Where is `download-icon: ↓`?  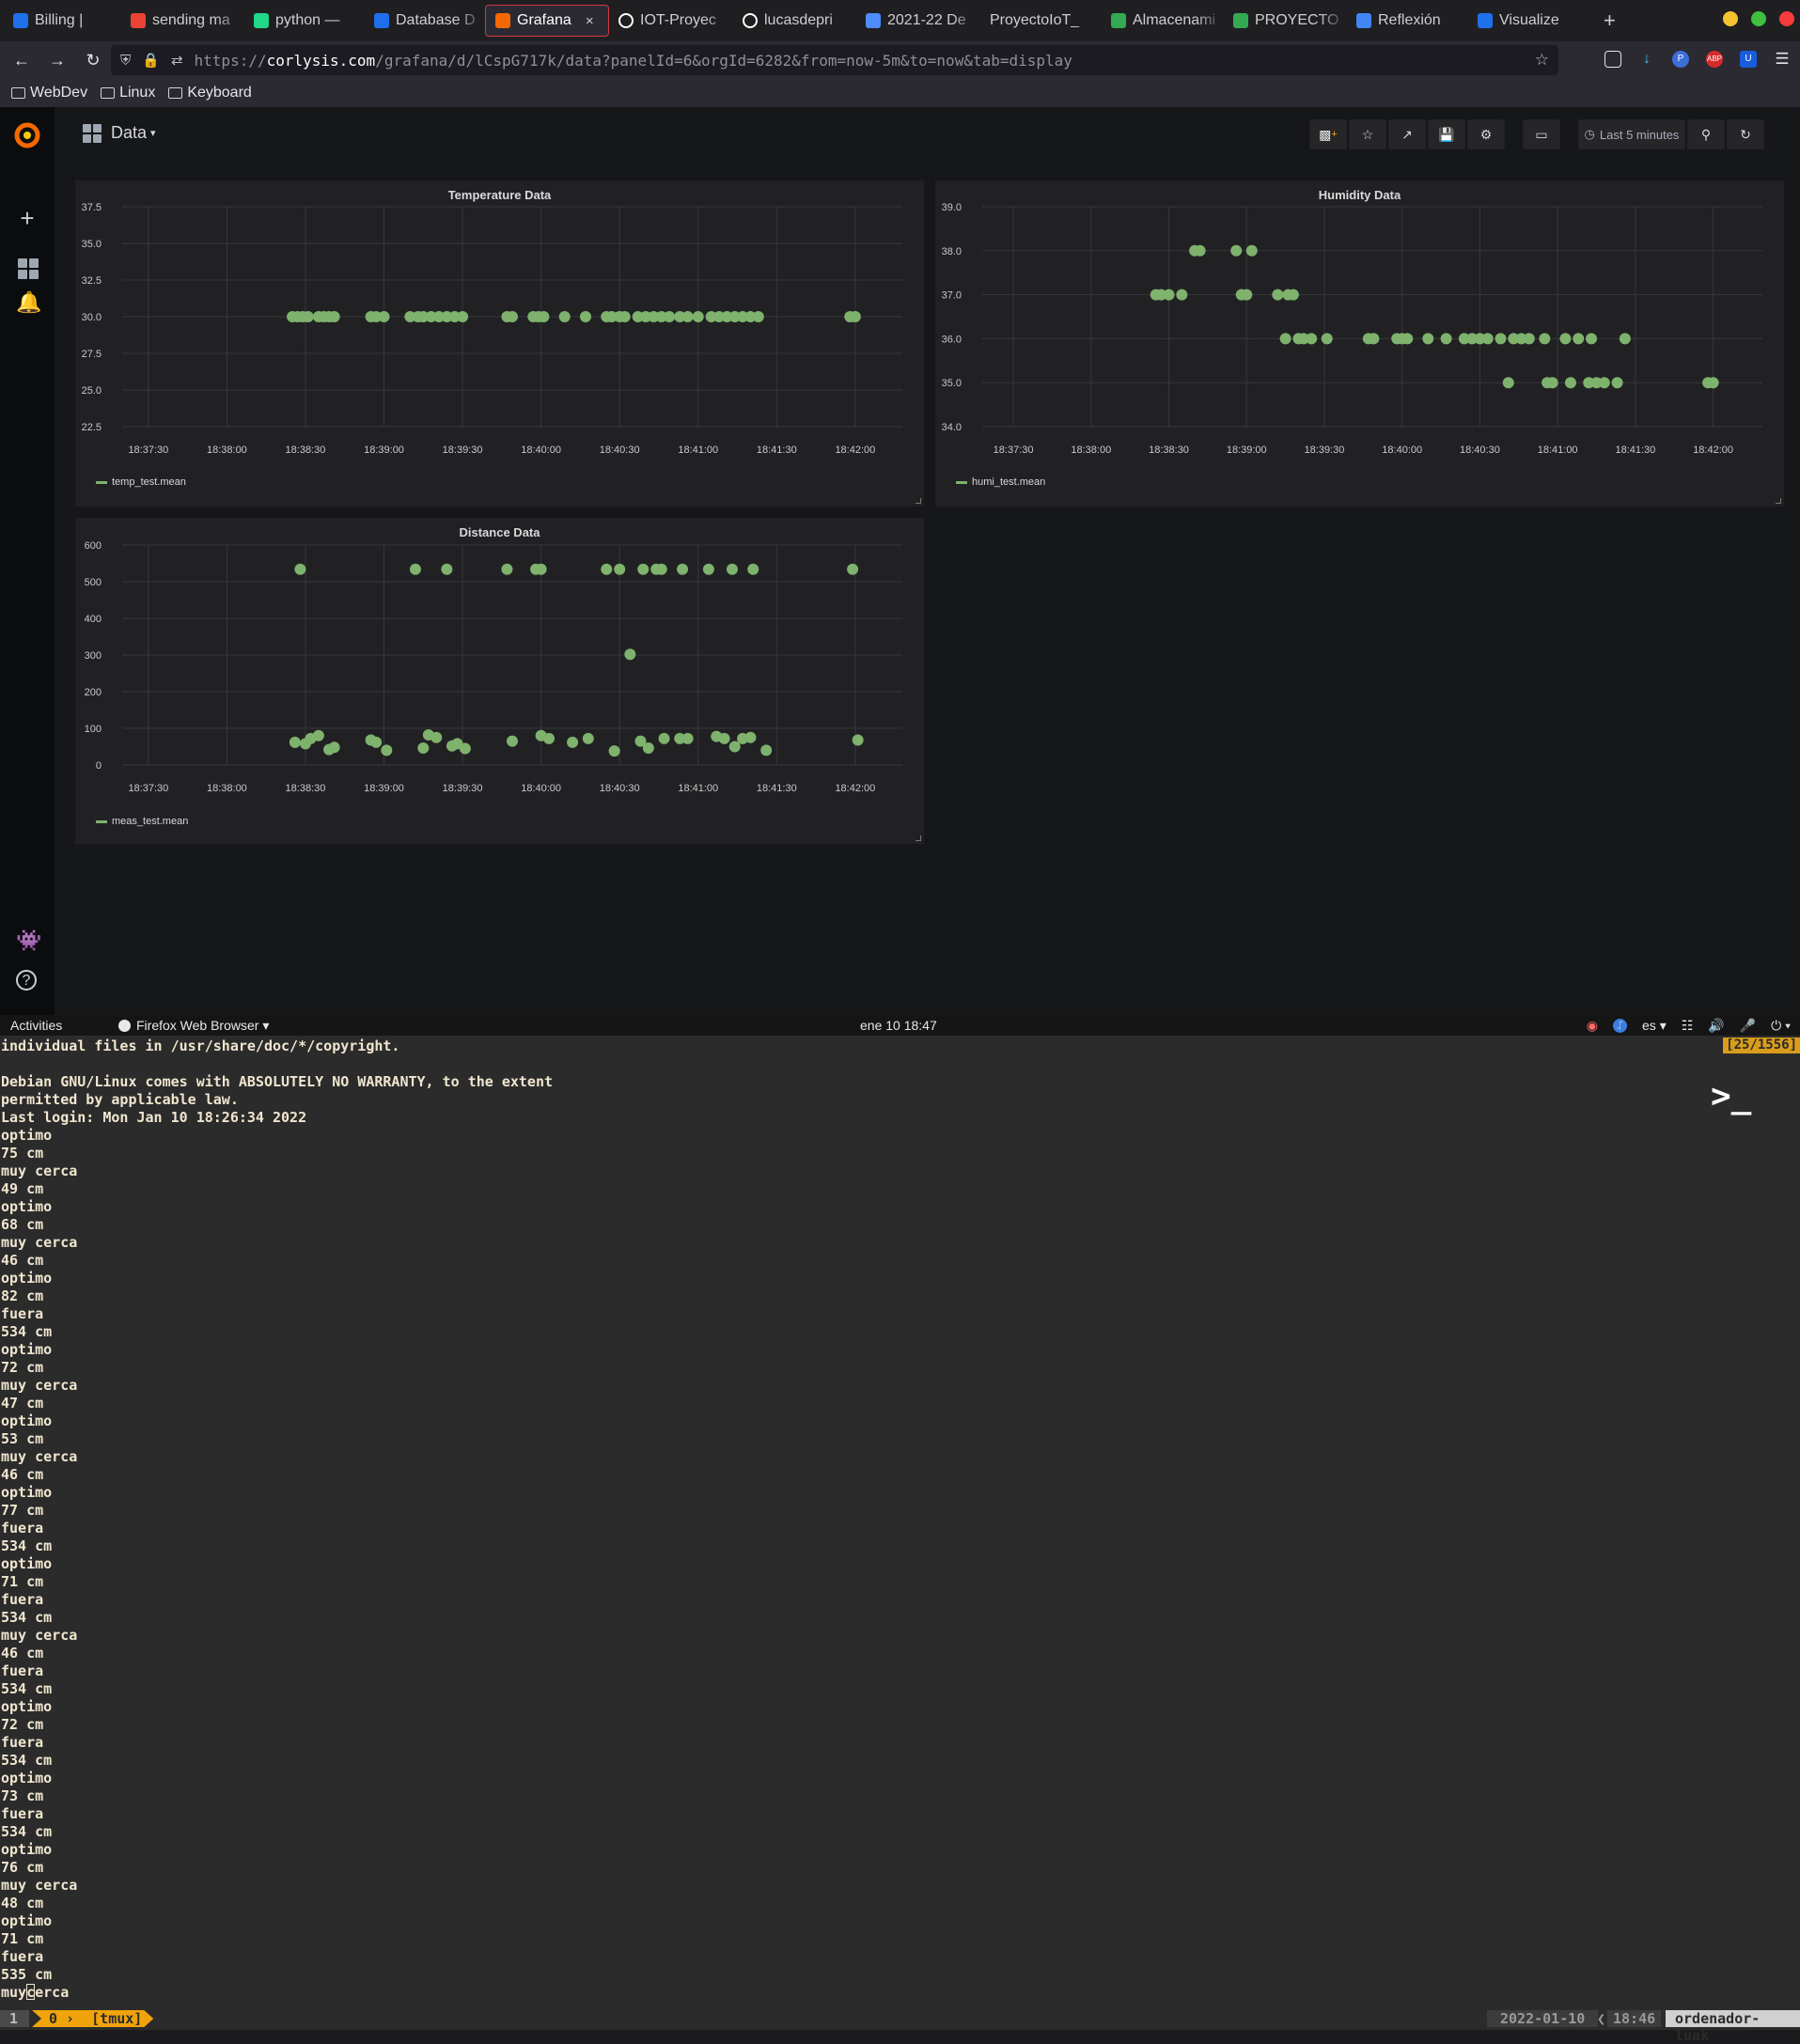
download-icon: ↓ is located at coordinates (1646, 59).